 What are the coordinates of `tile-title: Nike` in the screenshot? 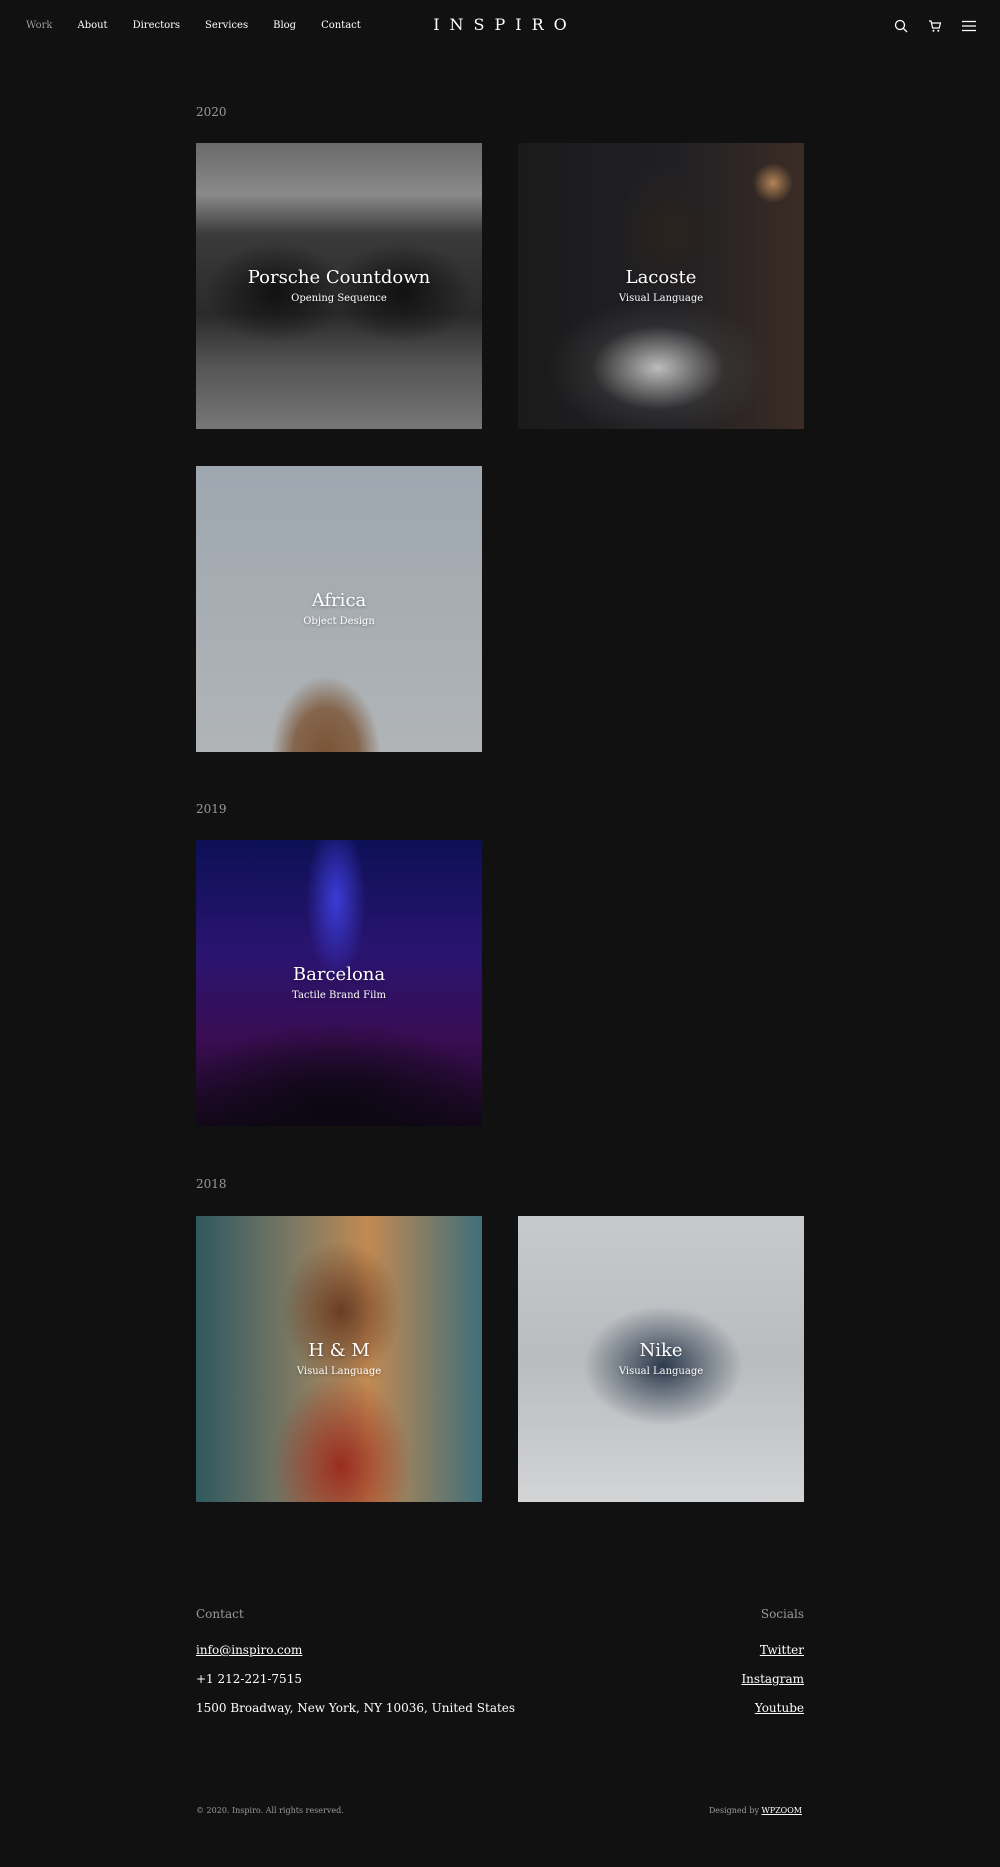 It's located at (661, 1350).